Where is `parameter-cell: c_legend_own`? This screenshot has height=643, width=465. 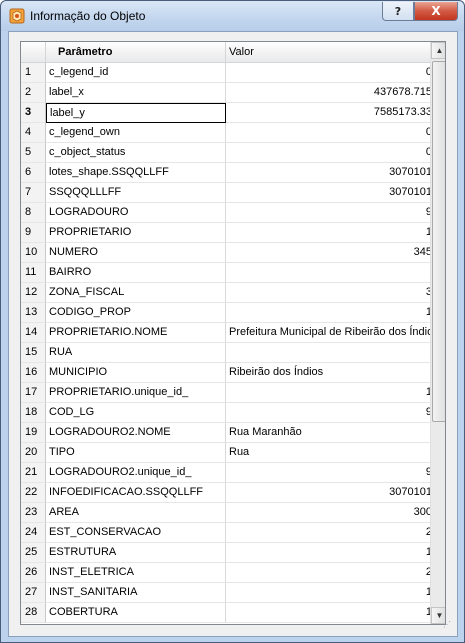 parameter-cell: c_legend_own is located at coordinates (136, 133).